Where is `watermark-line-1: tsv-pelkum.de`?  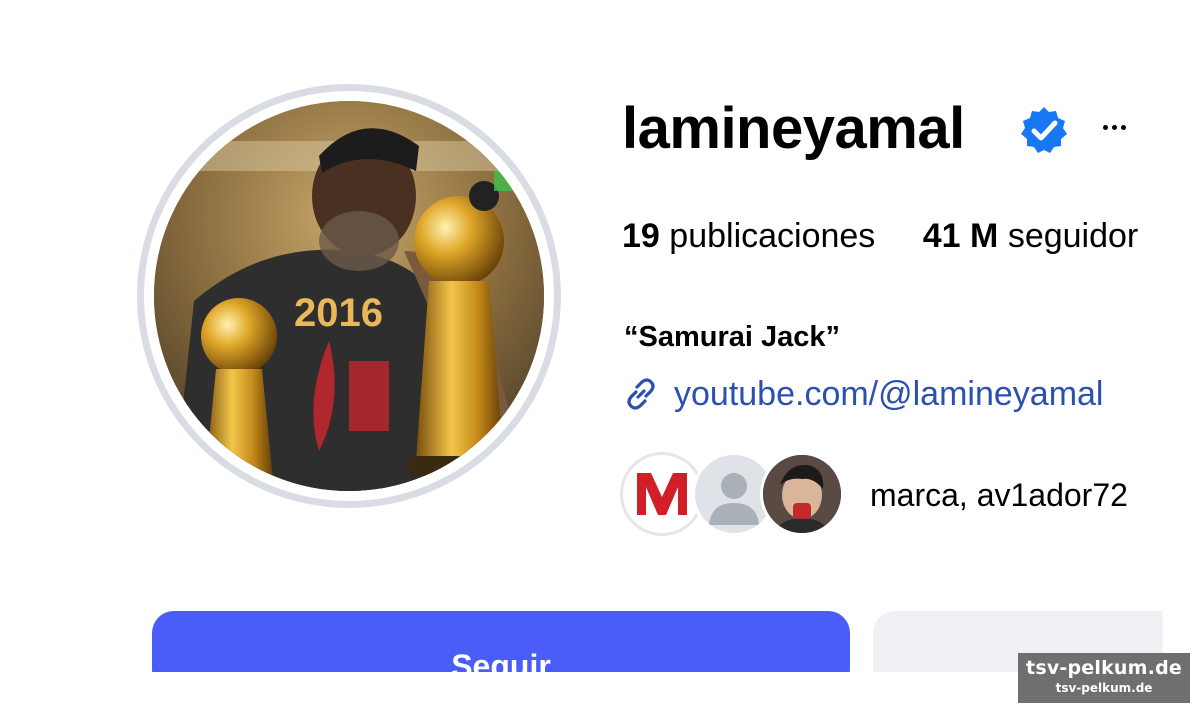
watermark-line-1: tsv-pelkum.de is located at coordinates (1104, 668).